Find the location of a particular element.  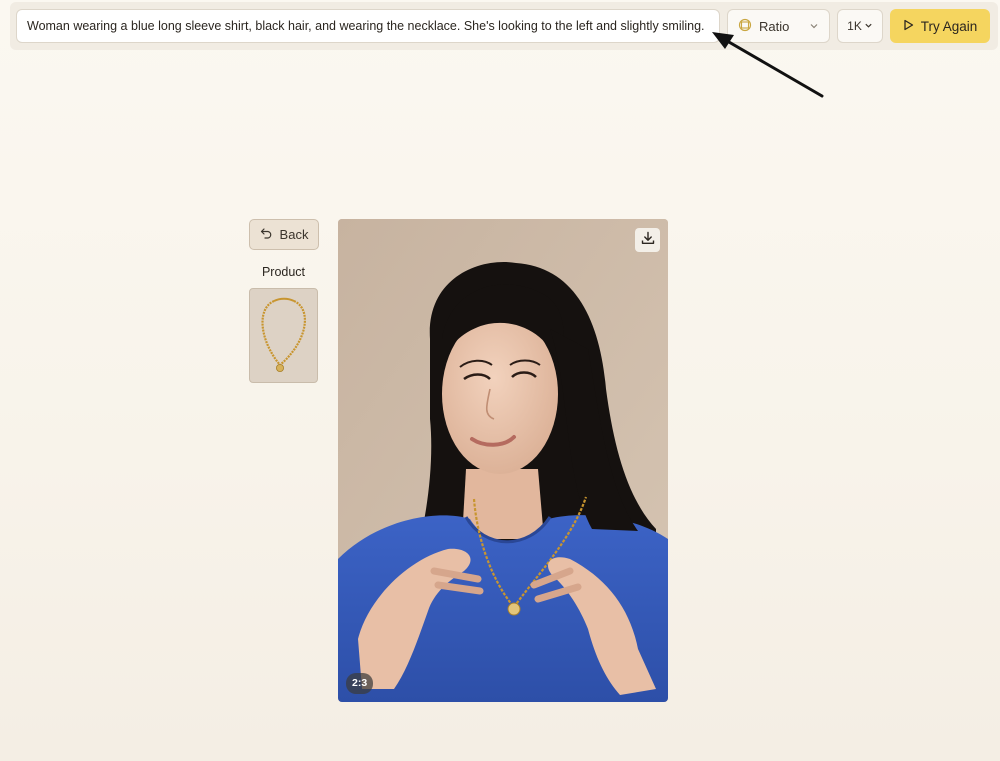

annotation-arrow is located at coordinates (768, 65).